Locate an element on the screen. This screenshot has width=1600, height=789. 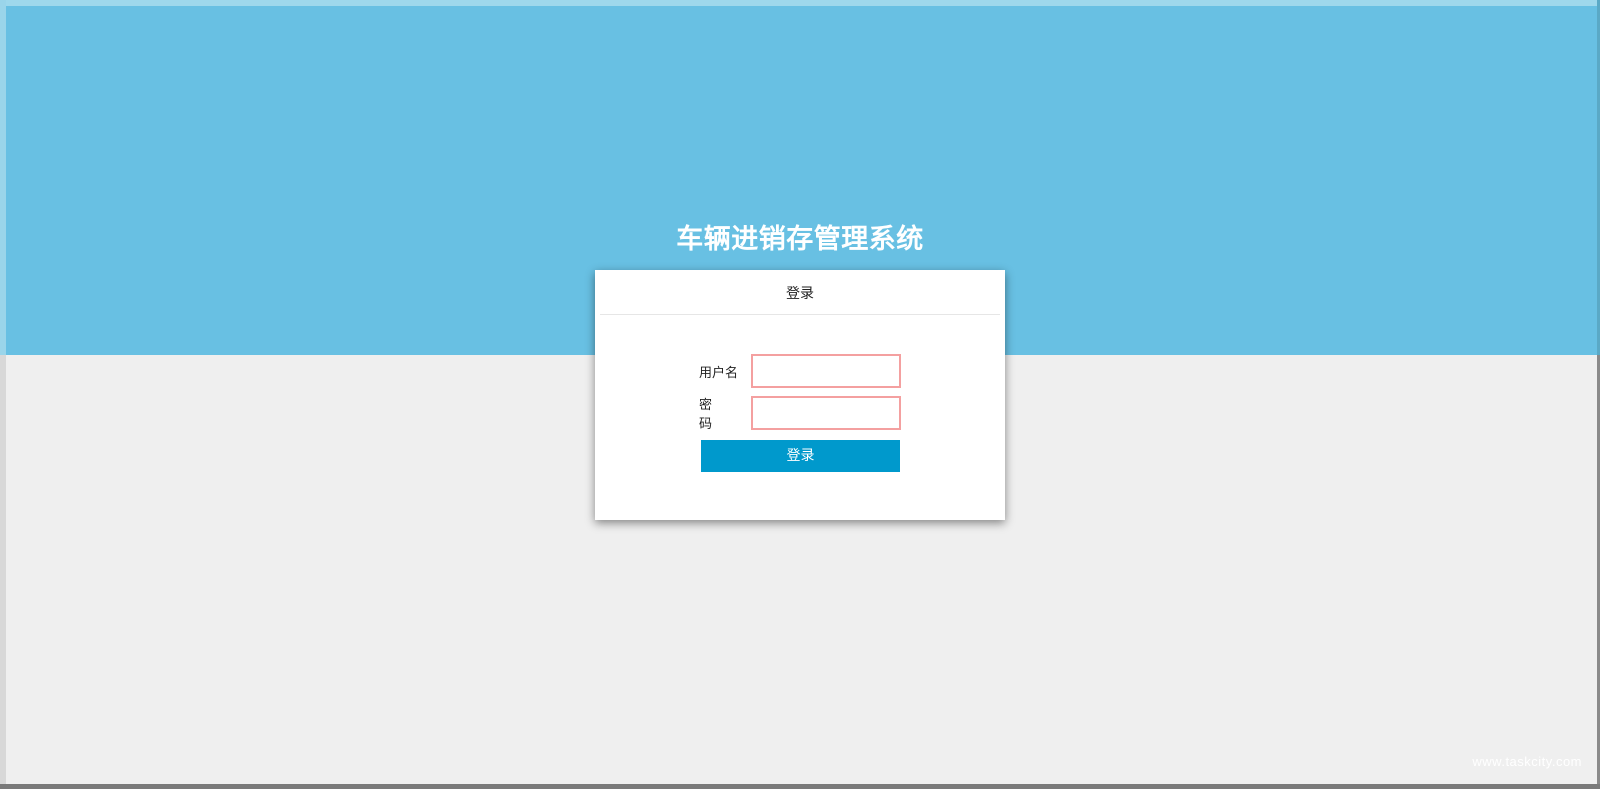
frame-edge-left is located at coordinates (3, 394).